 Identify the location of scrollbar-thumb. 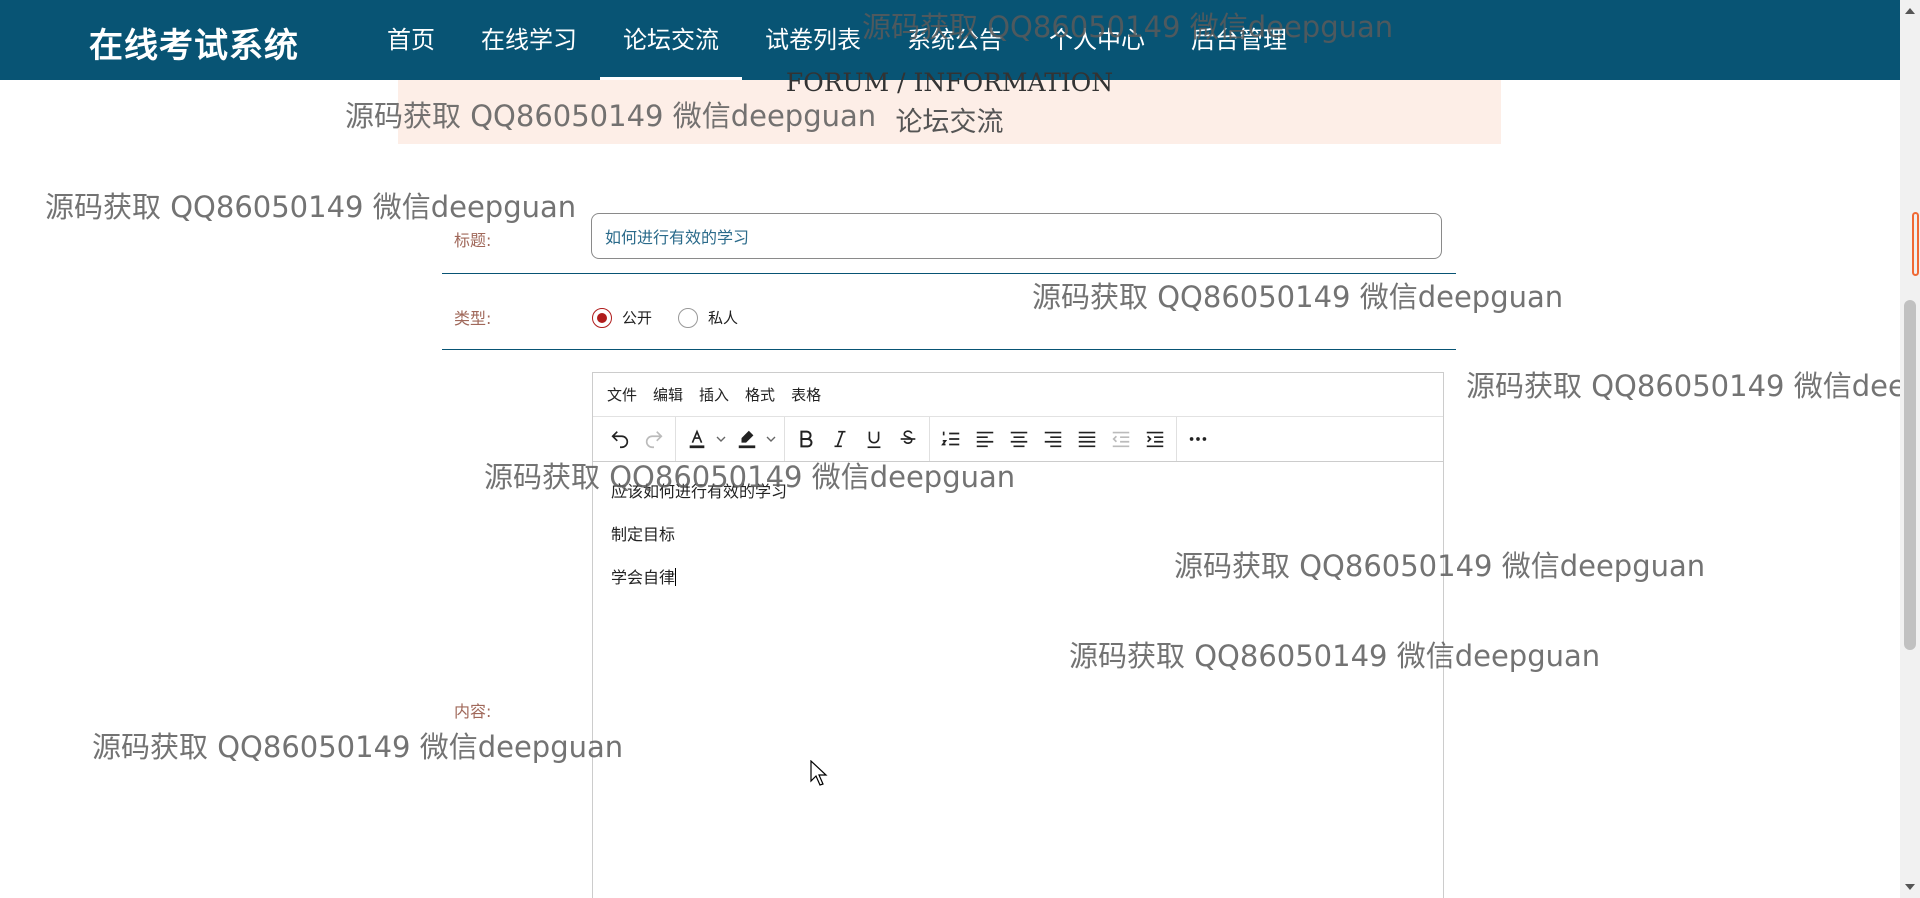
(1910, 475).